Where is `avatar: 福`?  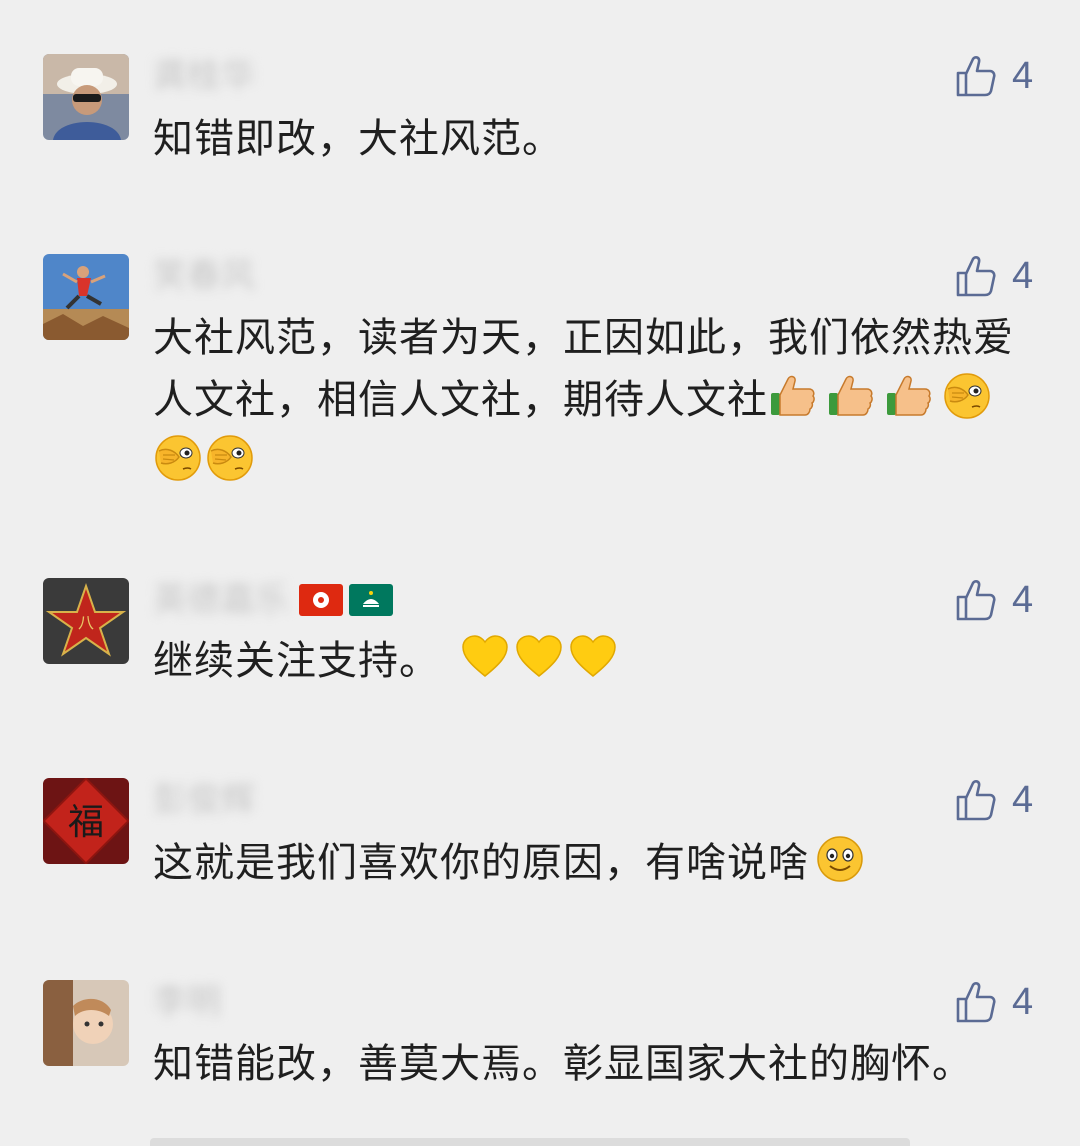 avatar: 福 is located at coordinates (86, 821).